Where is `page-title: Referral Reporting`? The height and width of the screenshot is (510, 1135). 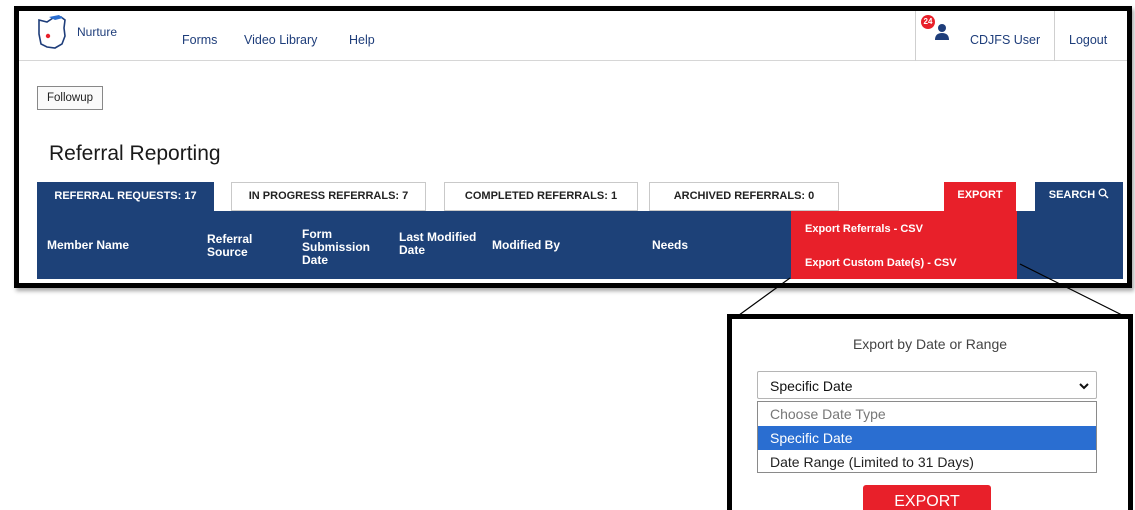
page-title: Referral Reporting is located at coordinates (135, 153).